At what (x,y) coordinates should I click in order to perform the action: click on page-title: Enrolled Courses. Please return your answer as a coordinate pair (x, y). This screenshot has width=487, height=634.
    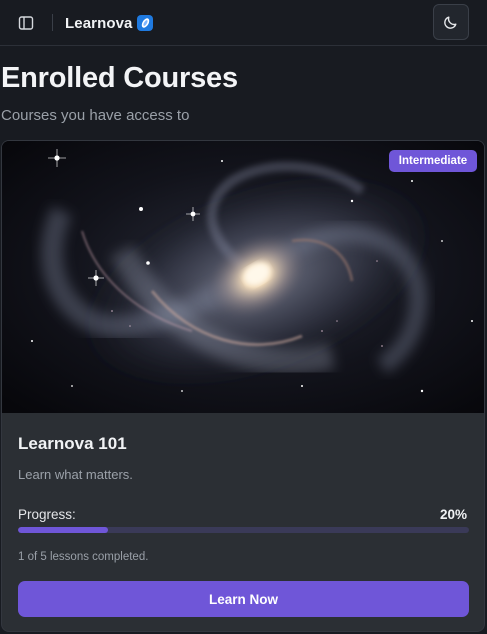
    Looking at the image, I should click on (119, 78).